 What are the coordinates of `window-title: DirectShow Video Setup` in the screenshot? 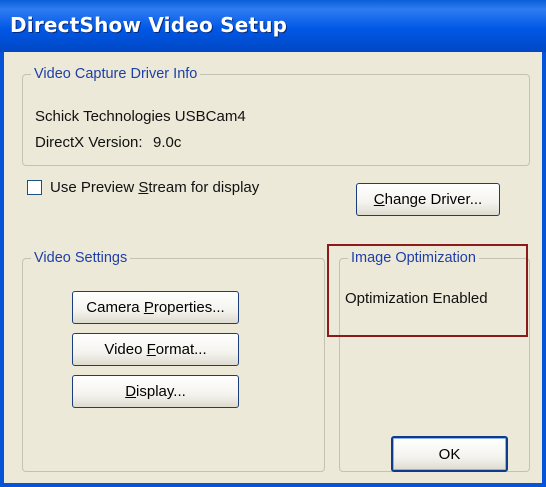 It's located at (149, 25).